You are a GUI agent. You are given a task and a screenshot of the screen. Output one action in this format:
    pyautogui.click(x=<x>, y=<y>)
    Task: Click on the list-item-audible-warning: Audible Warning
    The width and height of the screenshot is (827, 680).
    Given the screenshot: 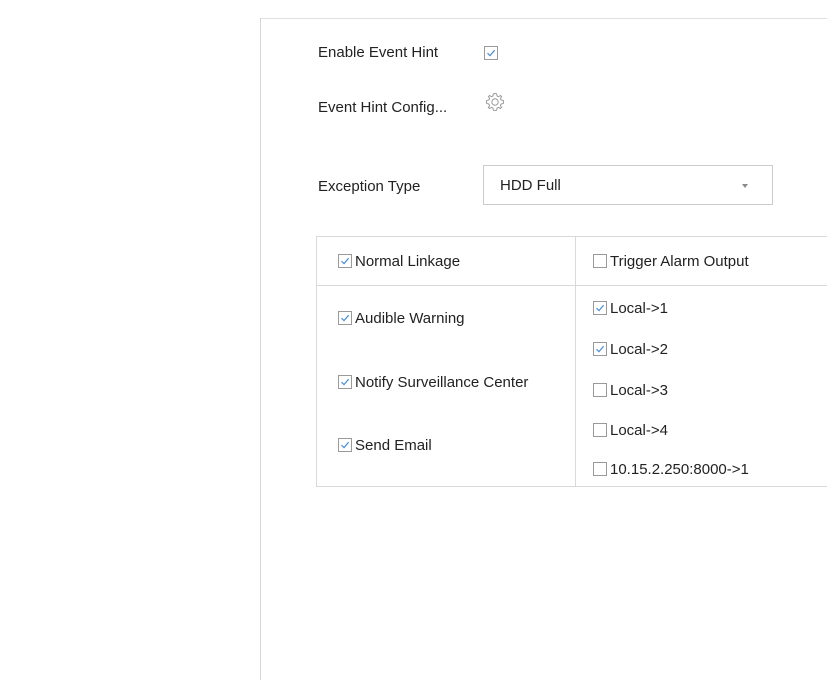 What is the action you would take?
    pyautogui.click(x=401, y=318)
    